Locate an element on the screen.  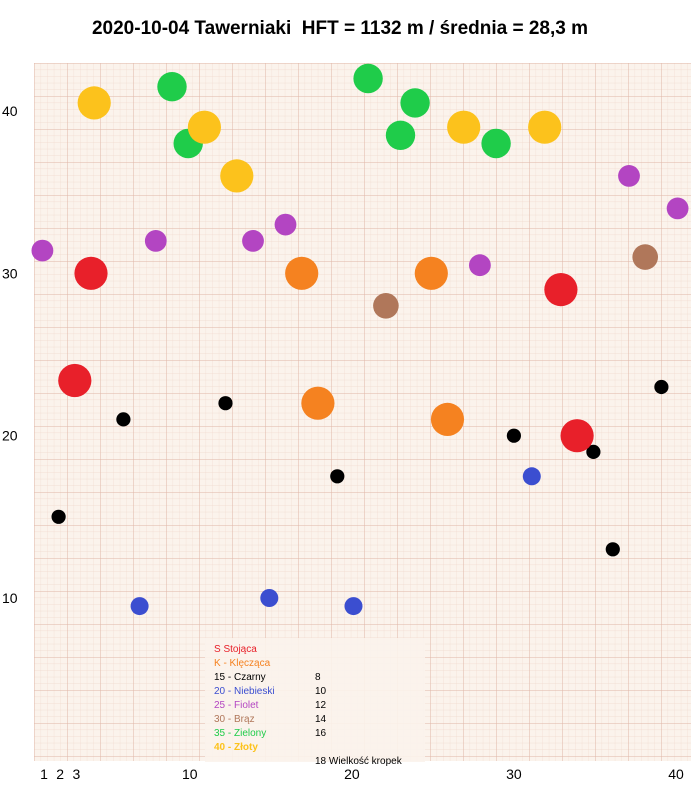
legend-value-3: 10 is located at coordinates (321, 691).